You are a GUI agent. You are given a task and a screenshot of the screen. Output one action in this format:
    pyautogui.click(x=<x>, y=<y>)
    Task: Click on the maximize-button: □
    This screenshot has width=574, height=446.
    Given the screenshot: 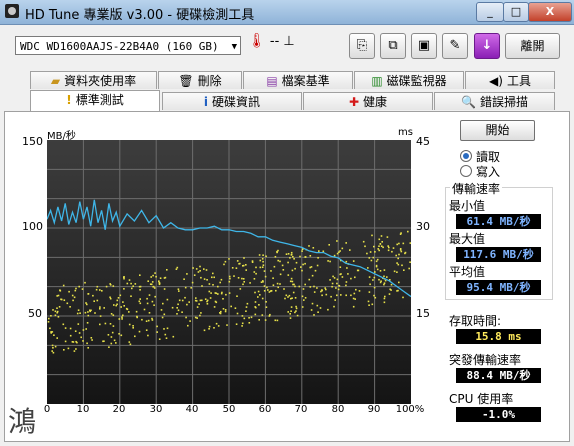 What is the action you would take?
    pyautogui.click(x=516, y=12)
    